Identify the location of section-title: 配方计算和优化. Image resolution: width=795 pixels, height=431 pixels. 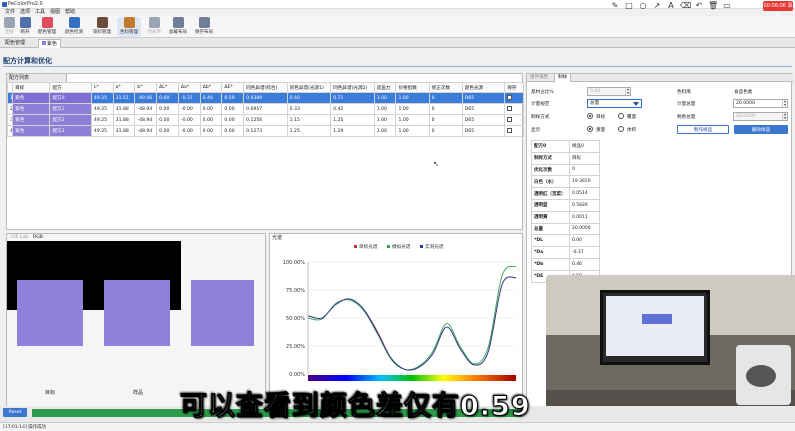
(27, 61).